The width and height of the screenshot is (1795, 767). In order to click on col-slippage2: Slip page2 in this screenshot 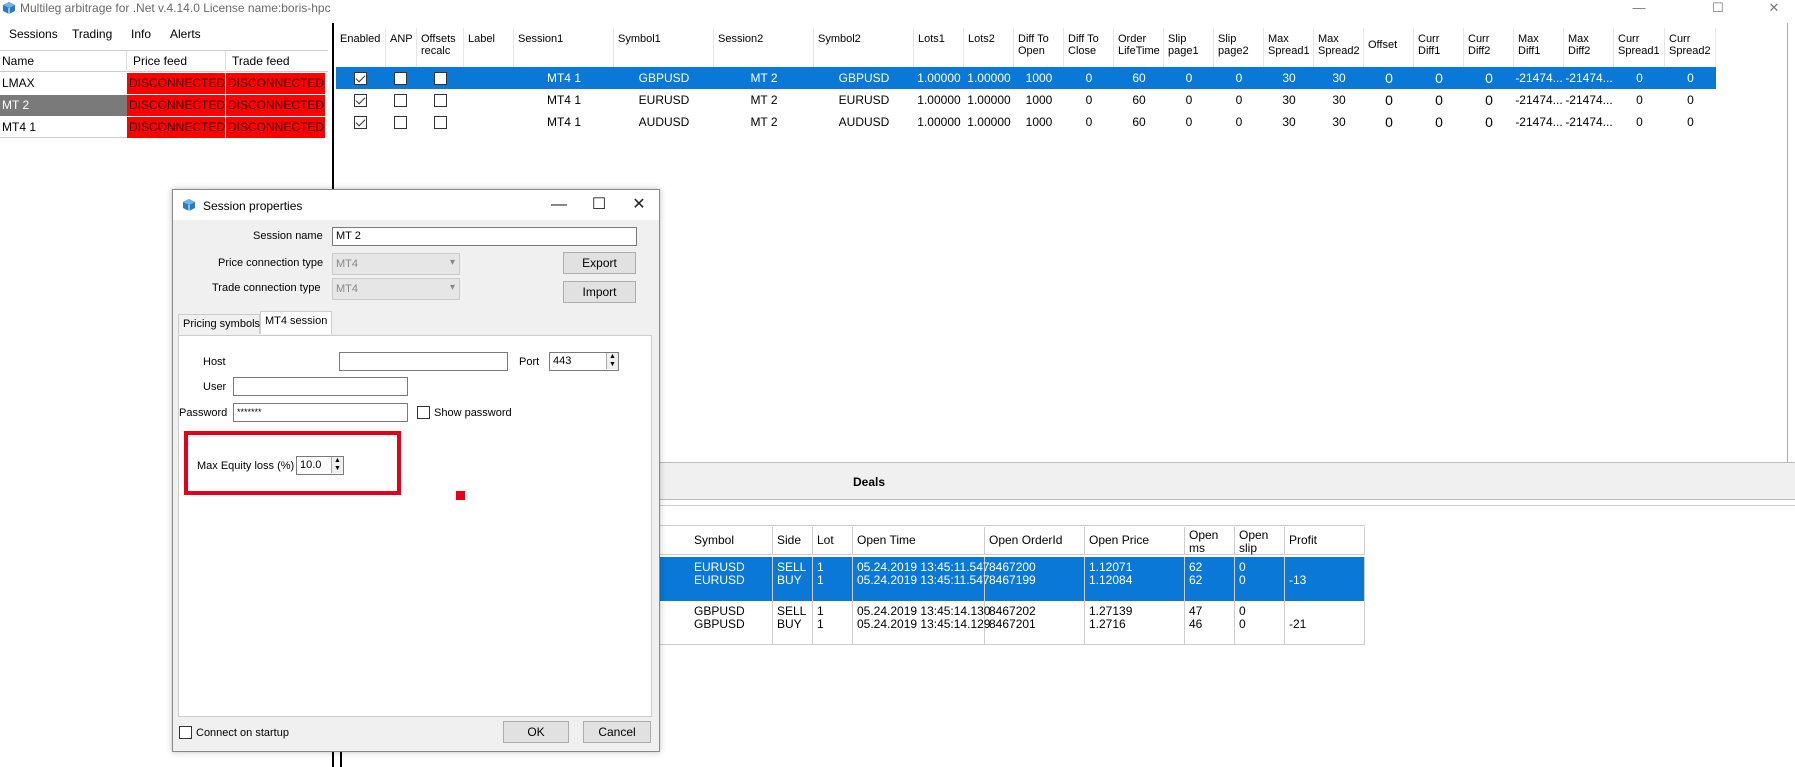, I will do `click(1239, 49)`.